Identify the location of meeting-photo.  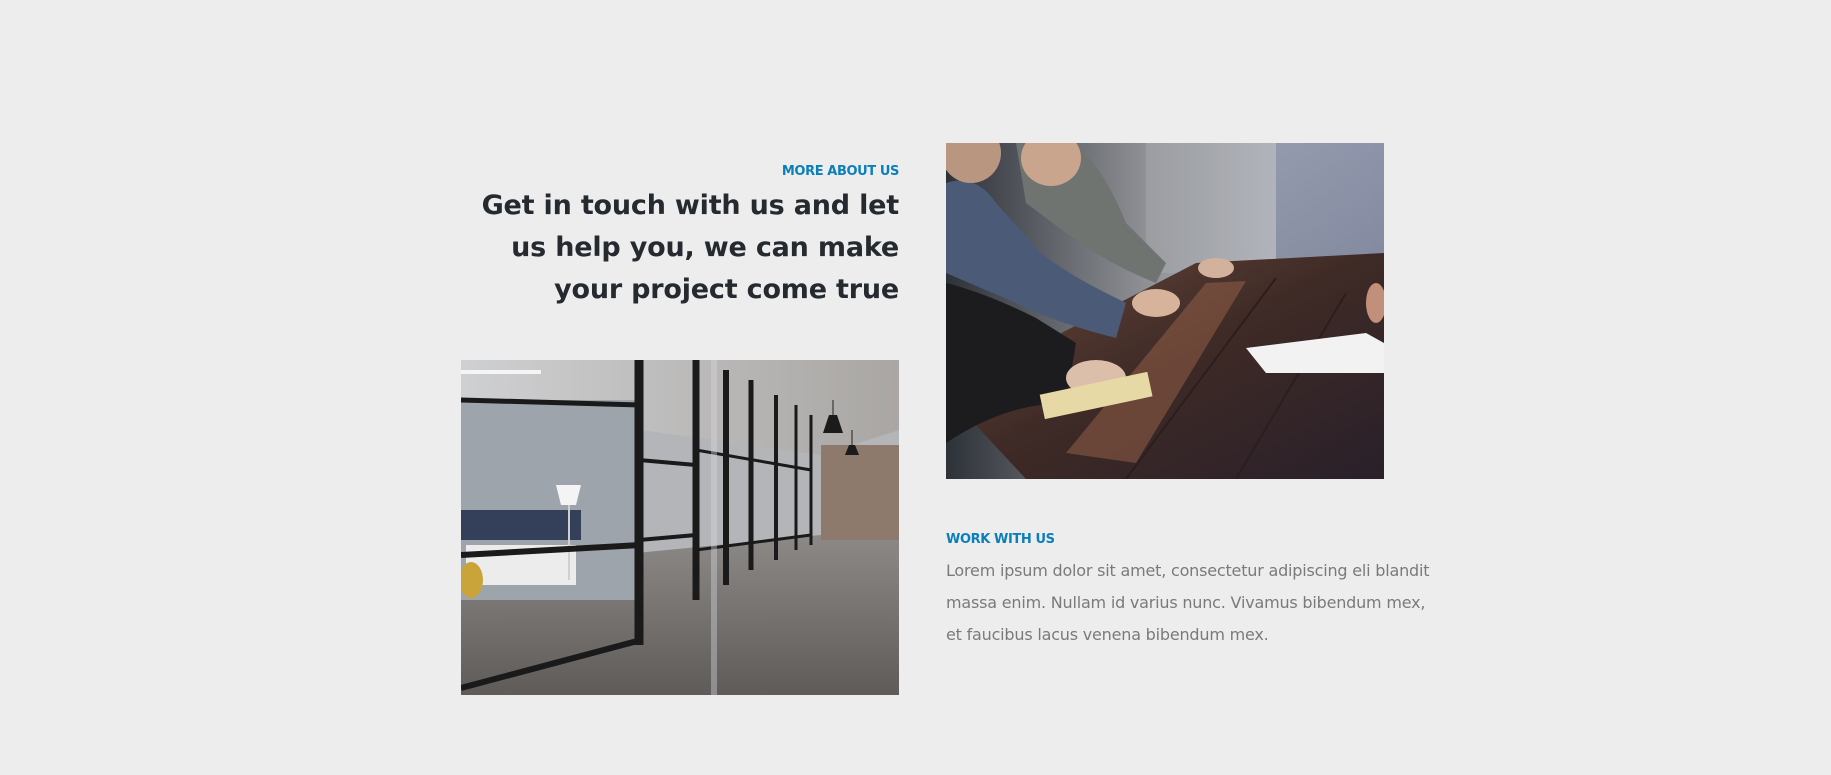
(1165, 311).